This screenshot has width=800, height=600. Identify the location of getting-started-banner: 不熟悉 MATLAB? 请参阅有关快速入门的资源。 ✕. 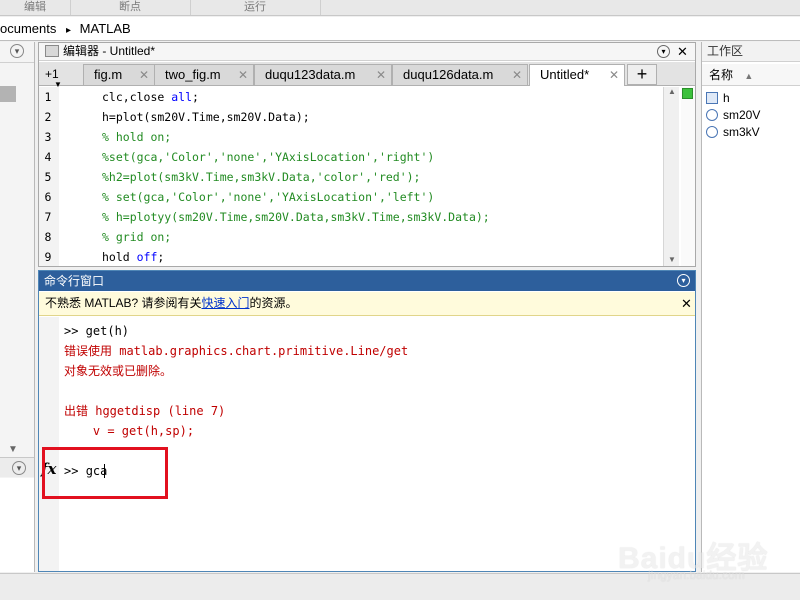
(367, 304).